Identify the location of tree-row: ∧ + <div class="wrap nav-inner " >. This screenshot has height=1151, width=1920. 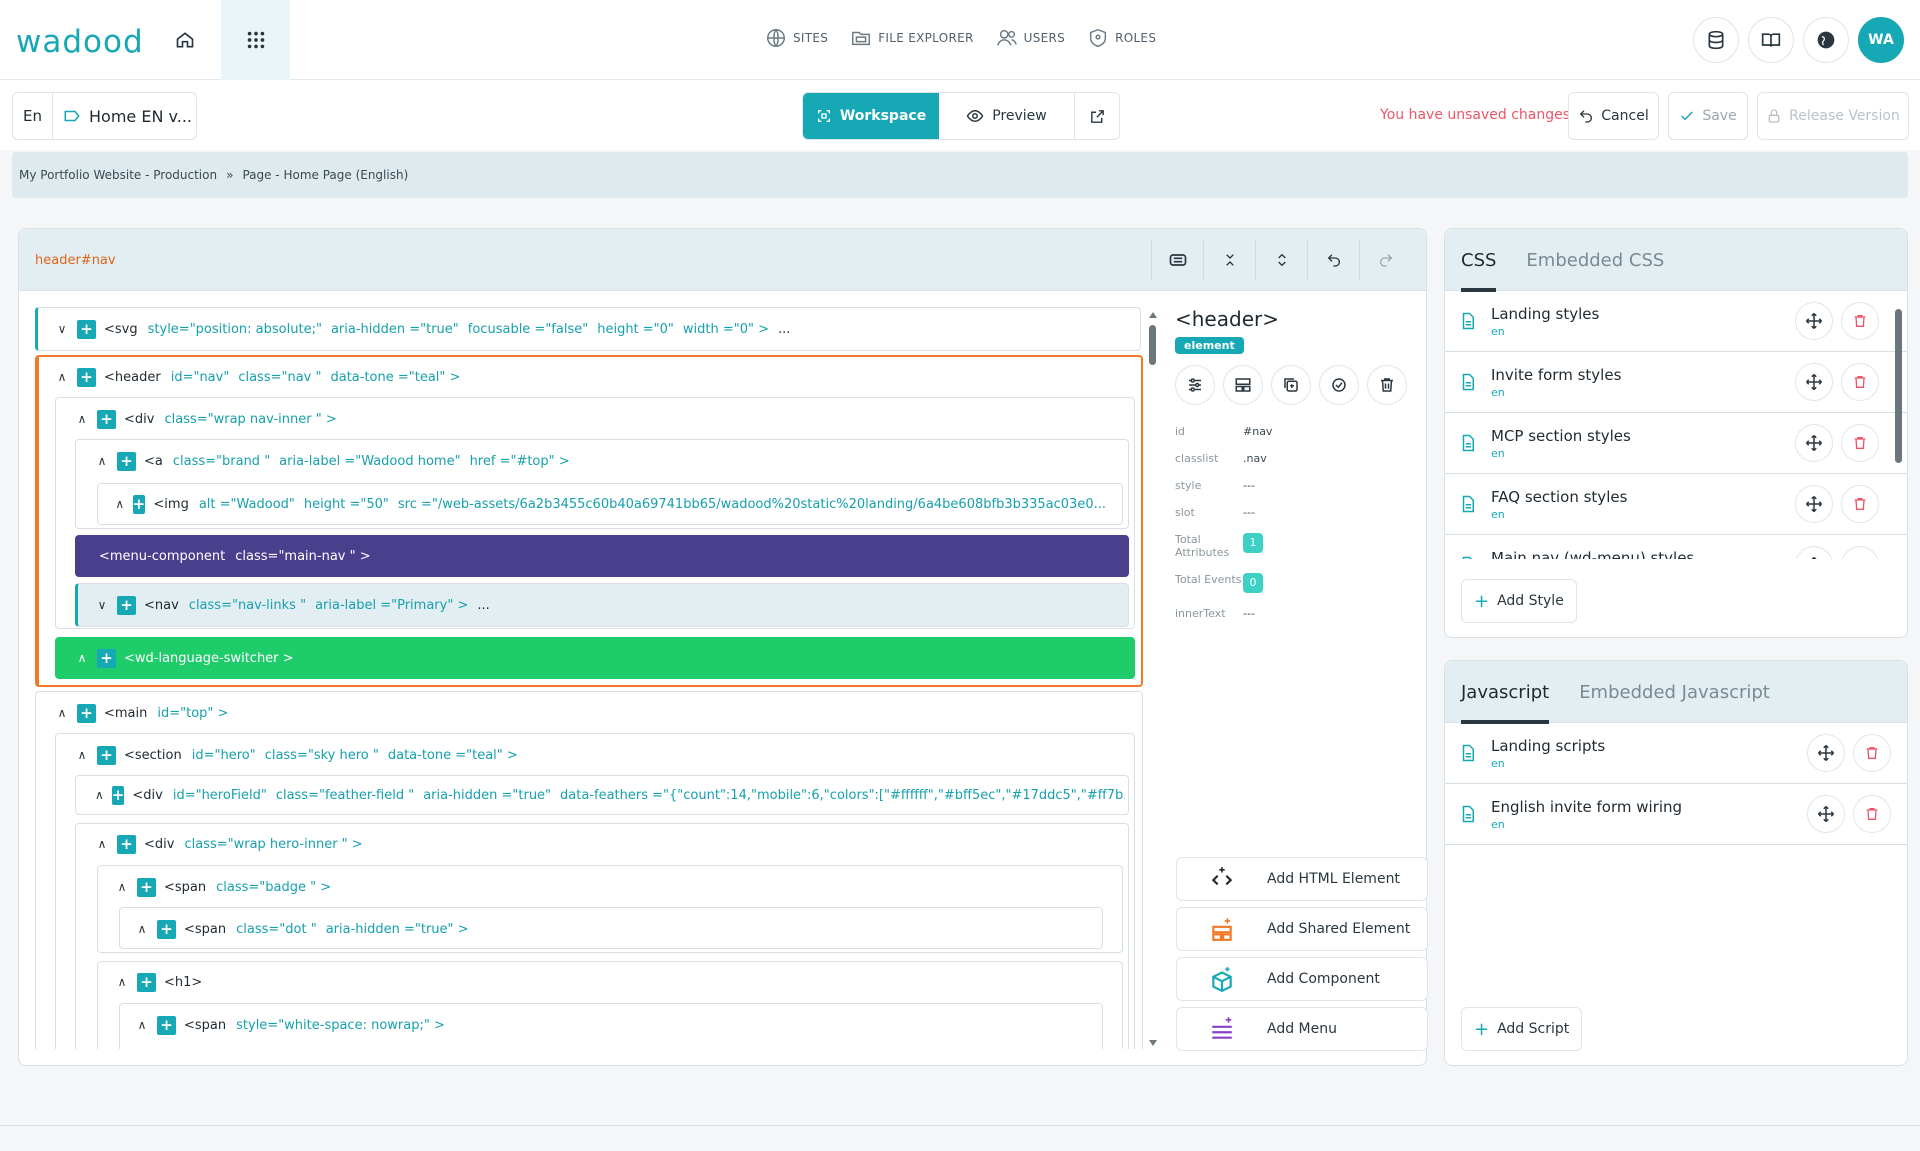
(210, 419).